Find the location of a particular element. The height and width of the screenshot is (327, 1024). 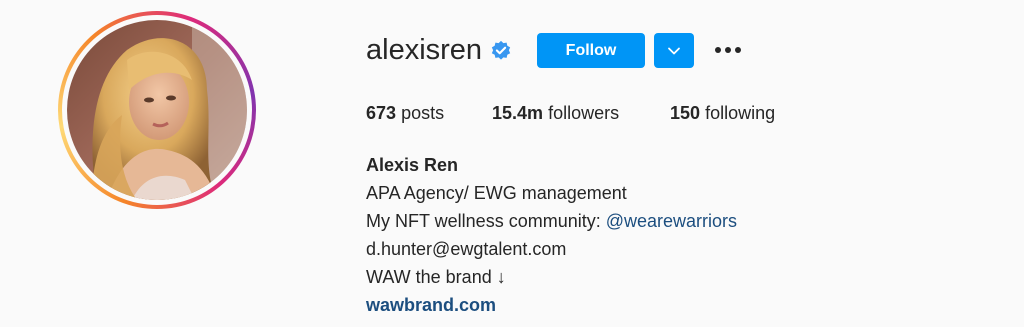

more-options-button is located at coordinates (728, 50).